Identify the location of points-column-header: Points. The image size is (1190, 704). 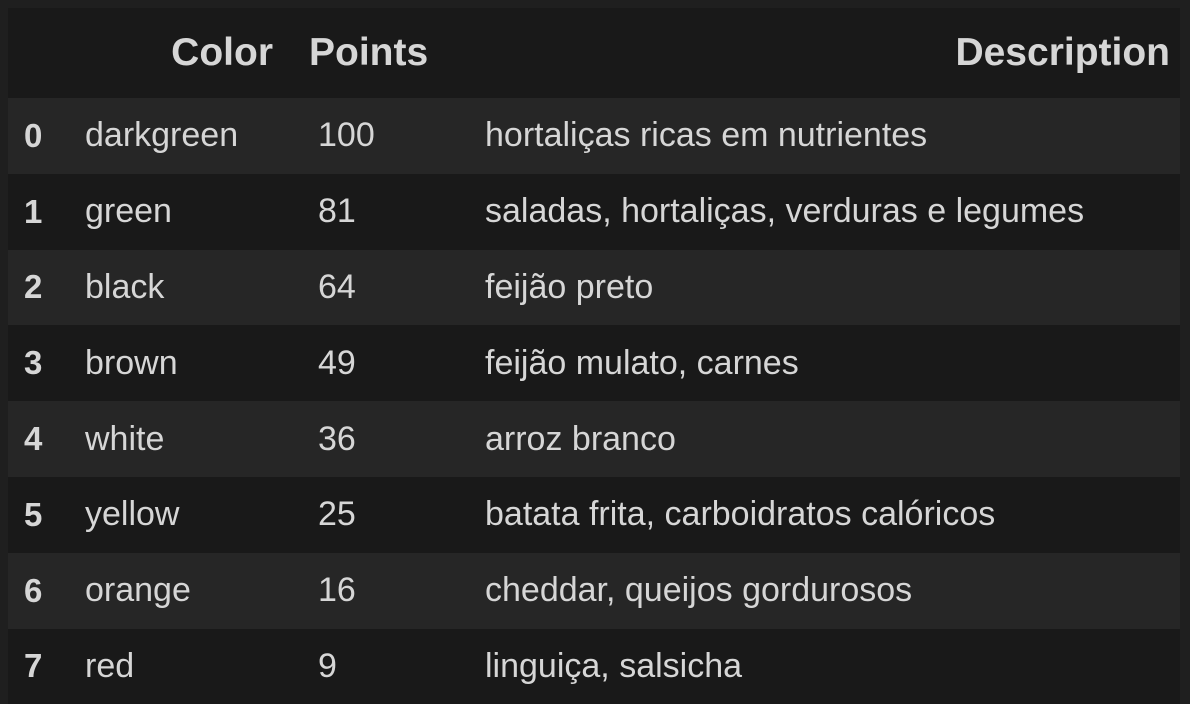
(369, 52).